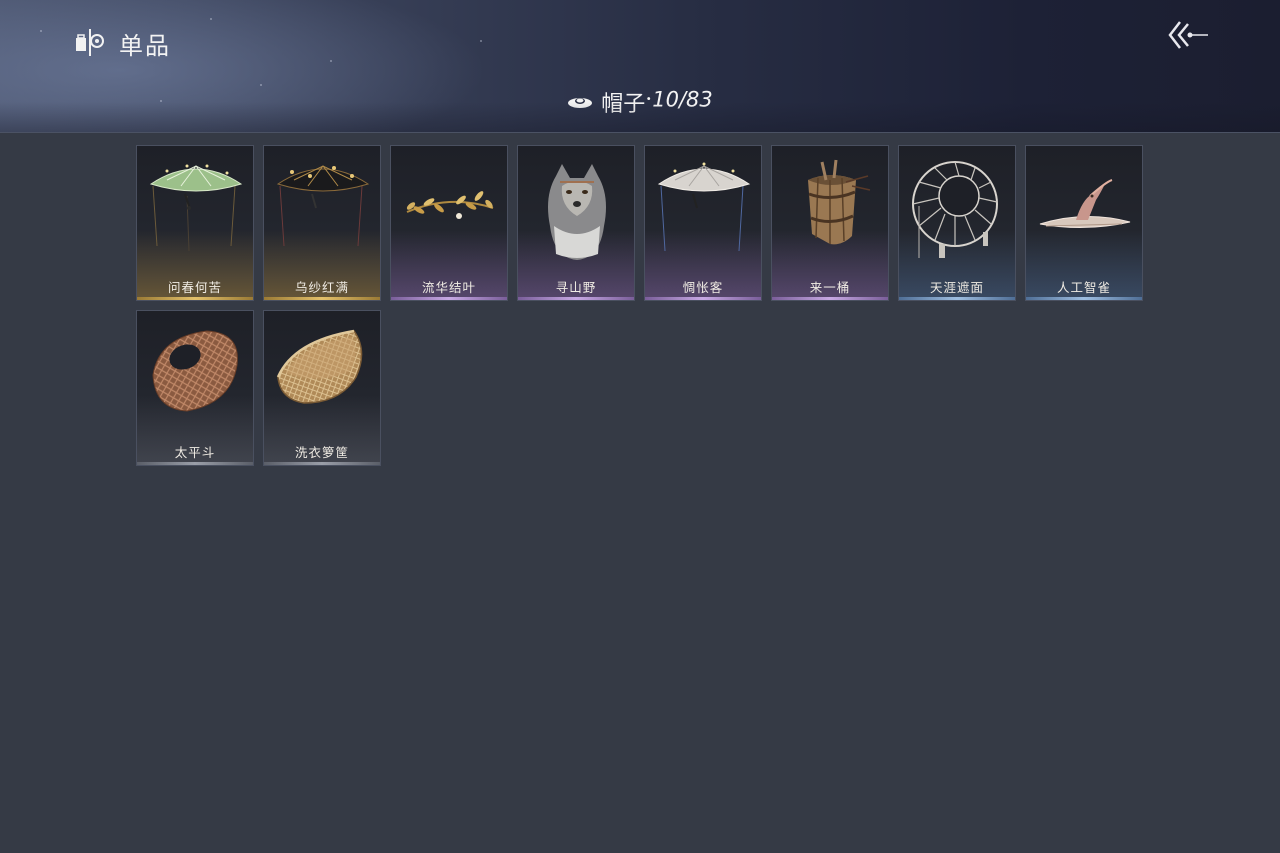  Describe the element at coordinates (321, 287) in the screenshot. I see `item-name: 乌纱红满` at that location.